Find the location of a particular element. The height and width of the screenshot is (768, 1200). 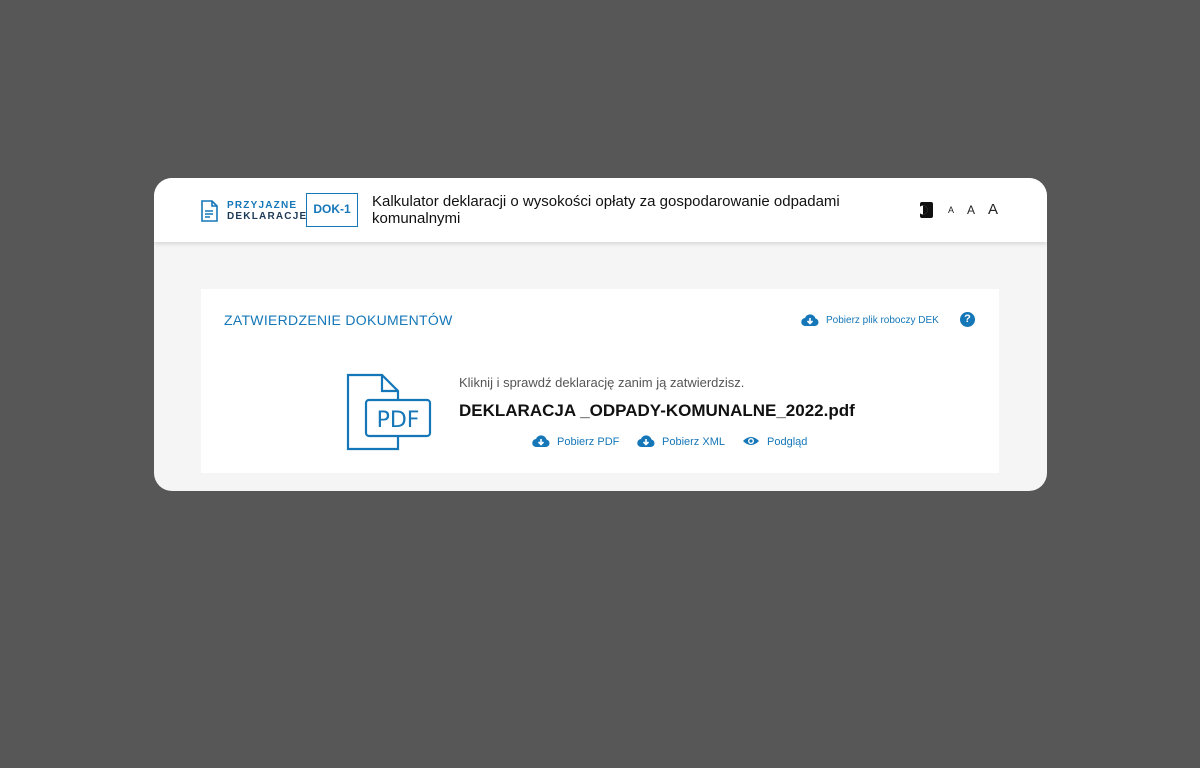

document-type-badge: DOK-1 is located at coordinates (332, 210).